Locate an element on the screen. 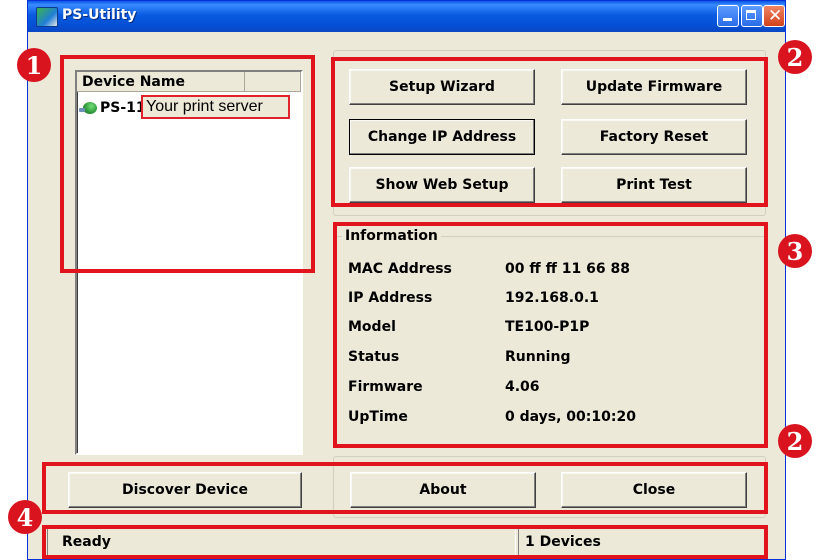 This screenshot has width=820, height=560. close-window-button: ✕ is located at coordinates (774, 16).